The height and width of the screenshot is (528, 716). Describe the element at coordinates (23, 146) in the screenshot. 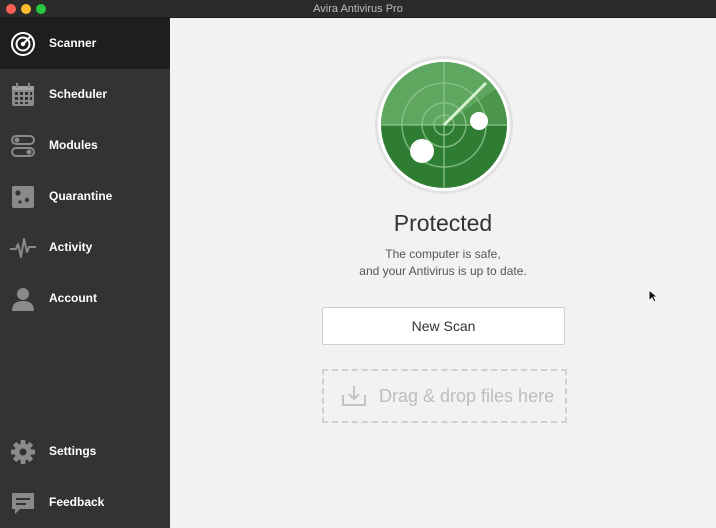

I see `toggles-icon` at that location.